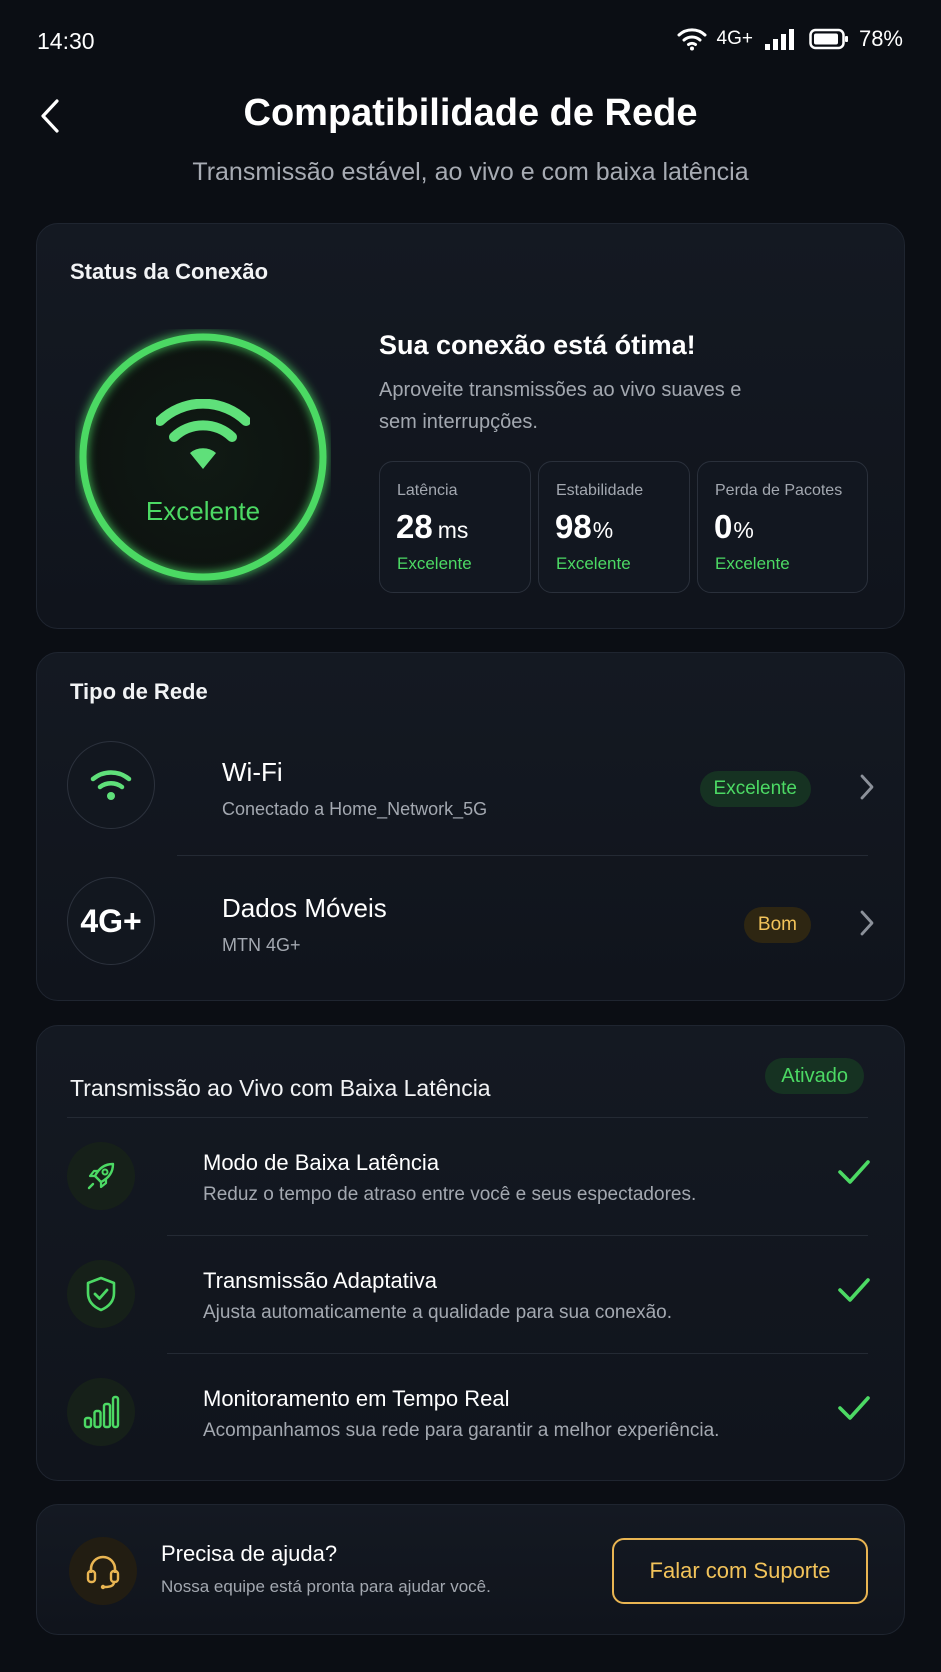 Image resolution: width=941 pixels, height=1672 pixels. Describe the element at coordinates (537, 345) in the screenshot. I see `connection-headline: Sua conexão está ótima!` at that location.